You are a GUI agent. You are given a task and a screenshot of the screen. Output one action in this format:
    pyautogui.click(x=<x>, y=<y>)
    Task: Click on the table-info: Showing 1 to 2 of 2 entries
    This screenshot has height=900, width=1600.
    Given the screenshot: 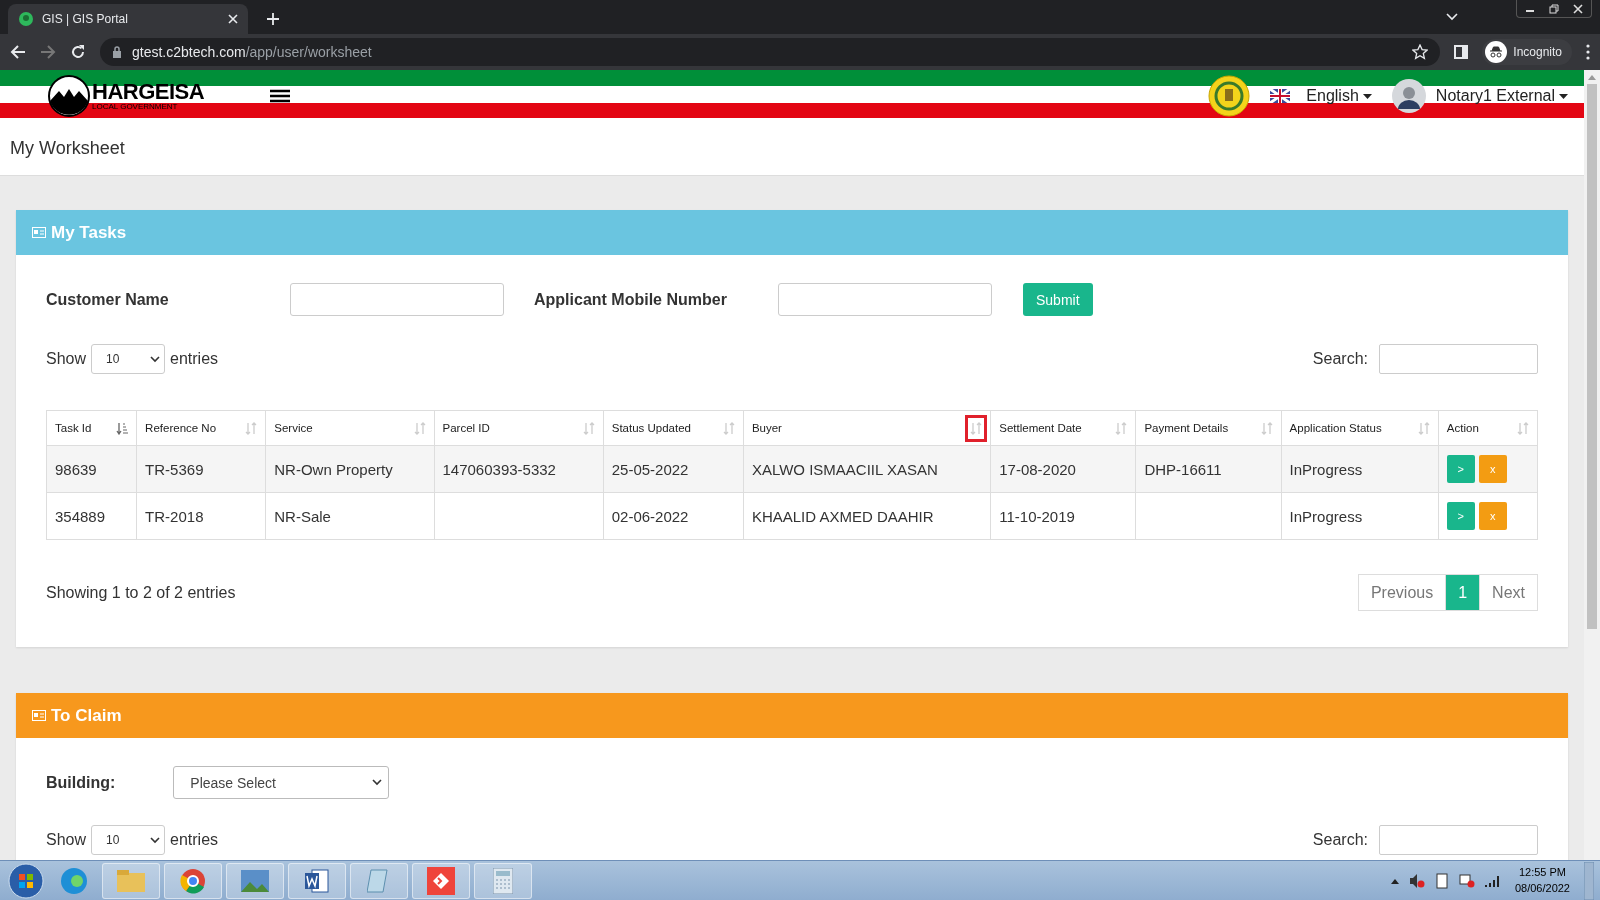 What is the action you would take?
    pyautogui.click(x=141, y=592)
    